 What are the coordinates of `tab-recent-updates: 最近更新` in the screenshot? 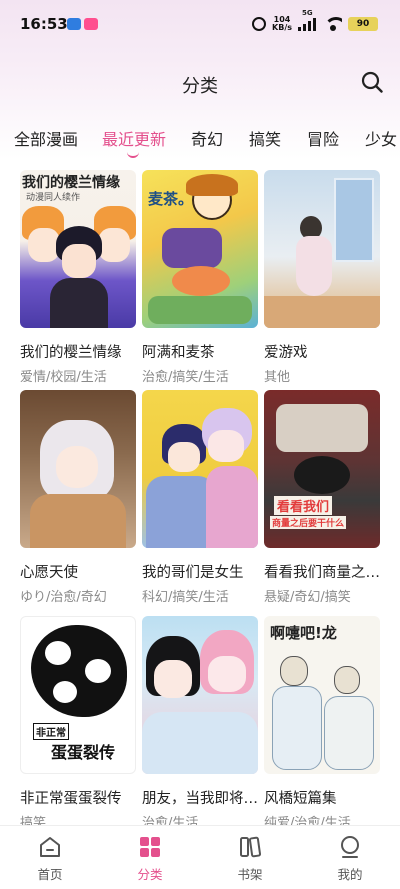 It's located at (134, 138).